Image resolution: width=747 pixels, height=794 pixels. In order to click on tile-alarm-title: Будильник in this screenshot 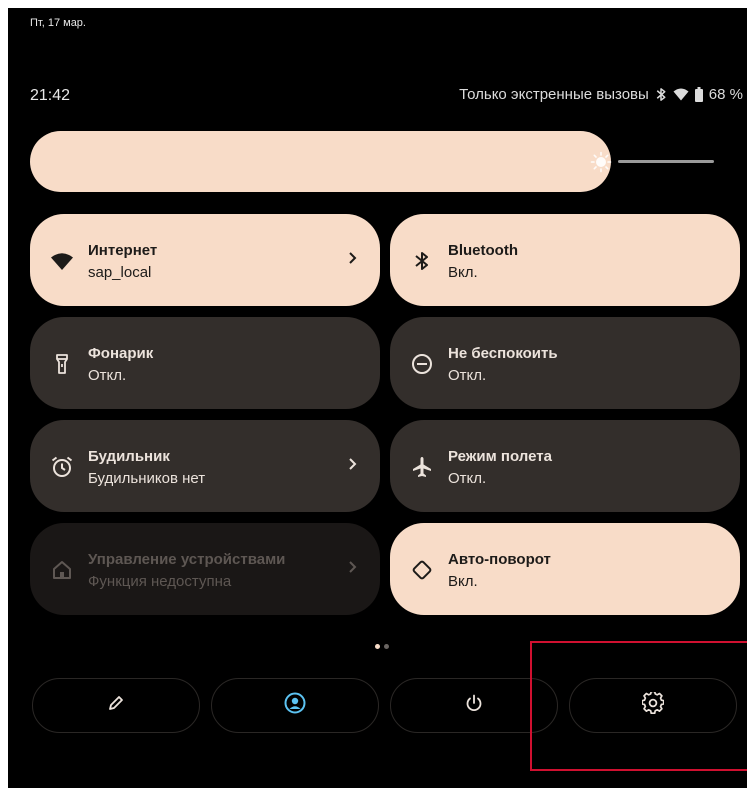, I will do `click(129, 456)`.